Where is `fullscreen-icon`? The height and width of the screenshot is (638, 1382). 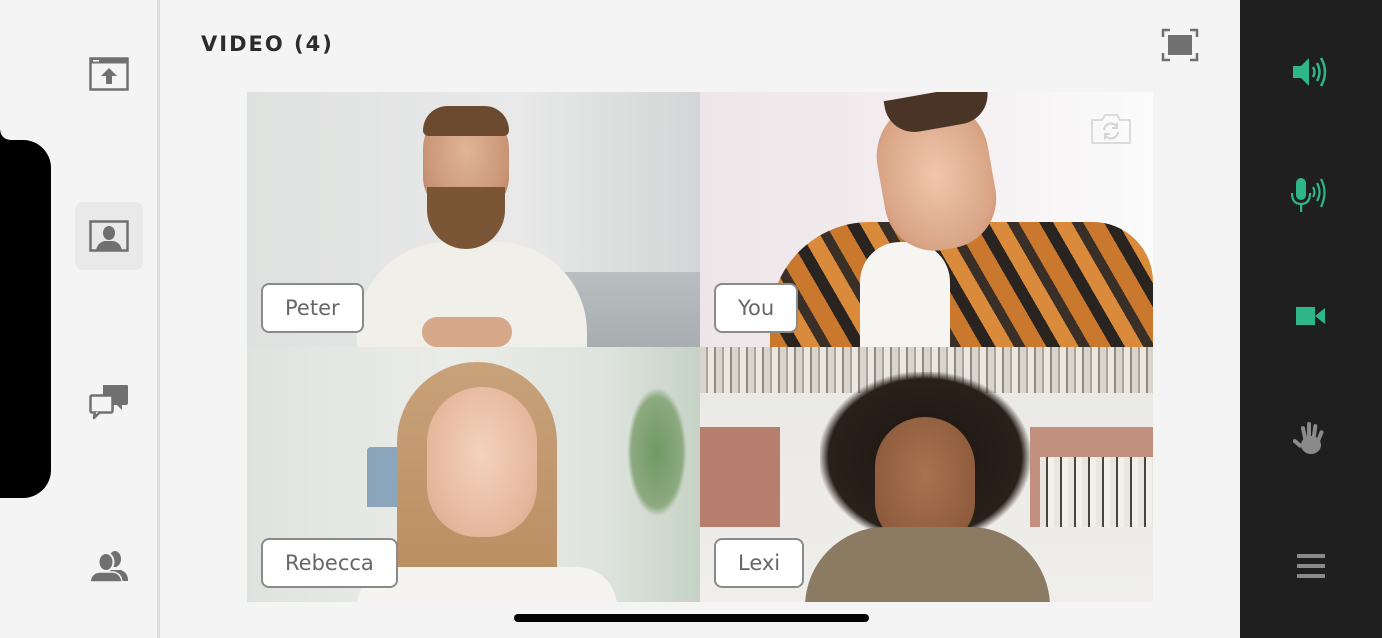
fullscreen-icon is located at coordinates (1180, 45).